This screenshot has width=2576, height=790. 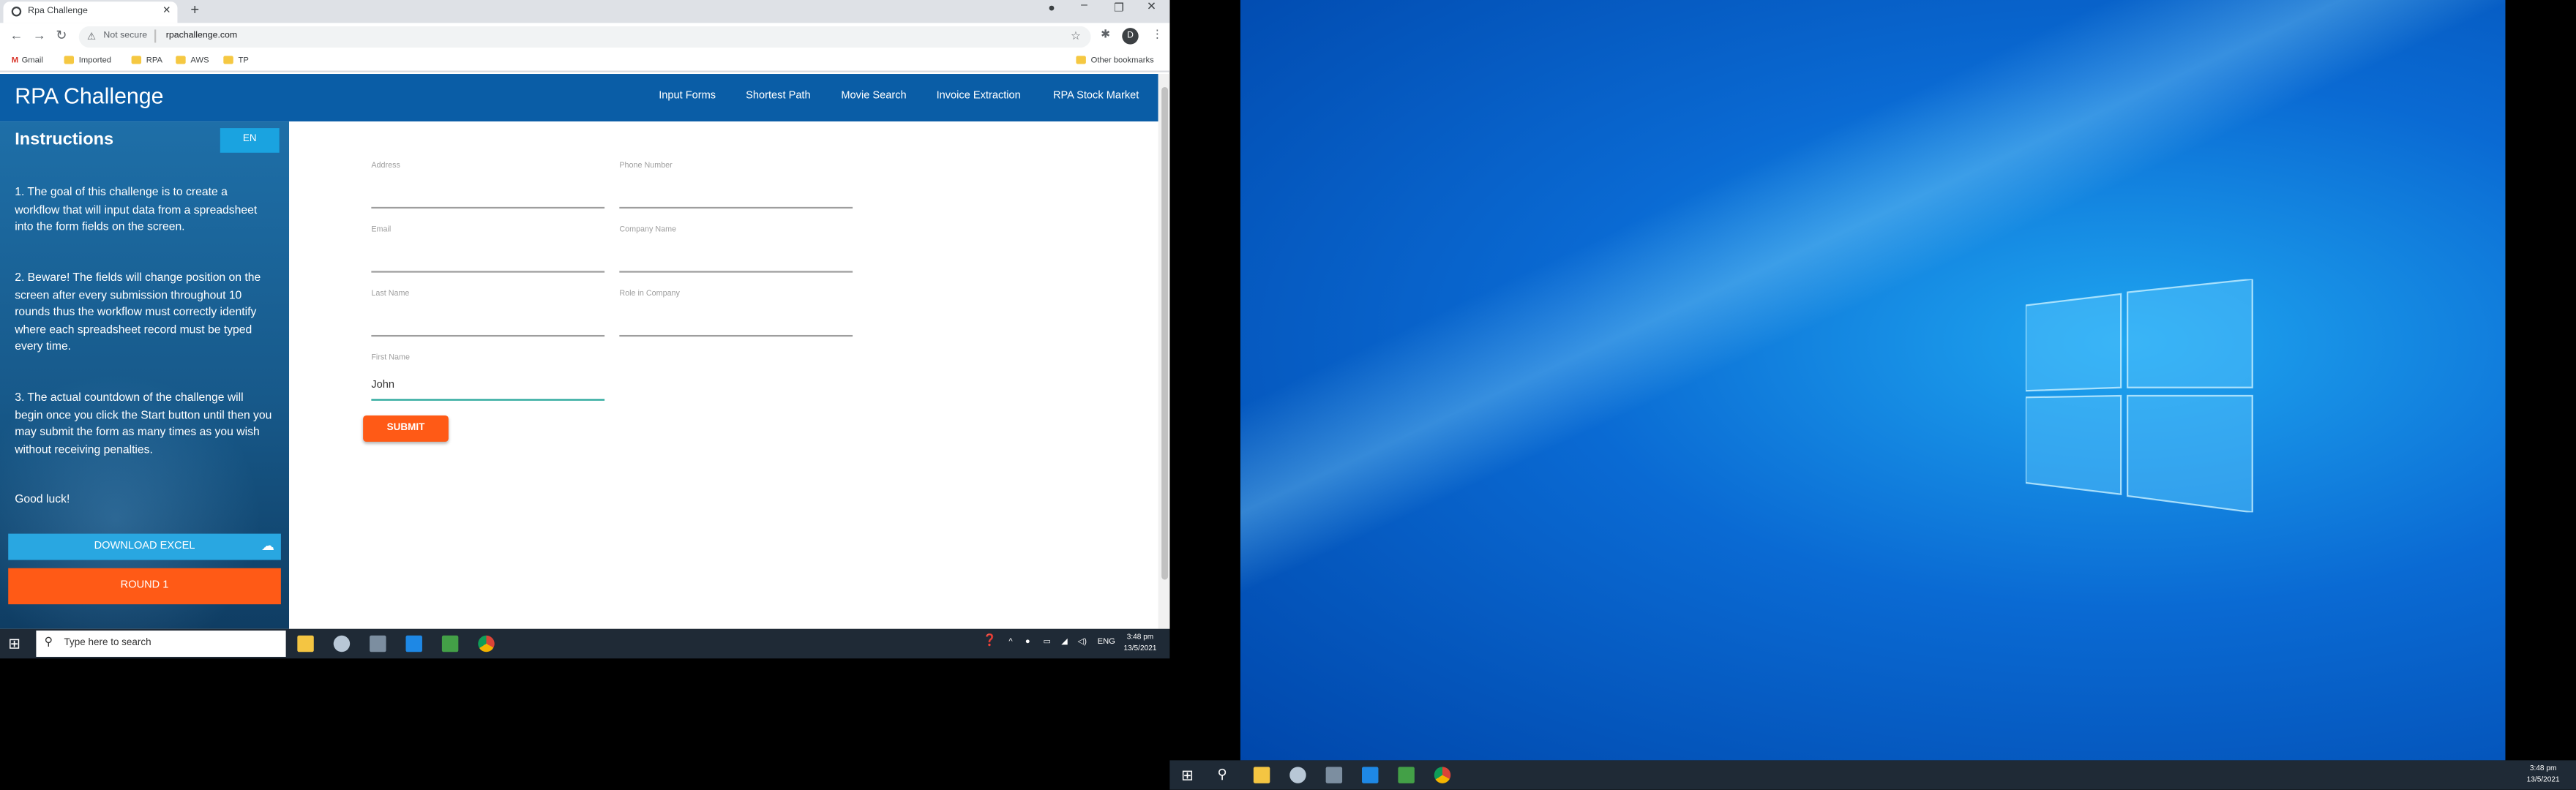 I want to click on profile-avatar: D, so click(x=1130, y=36).